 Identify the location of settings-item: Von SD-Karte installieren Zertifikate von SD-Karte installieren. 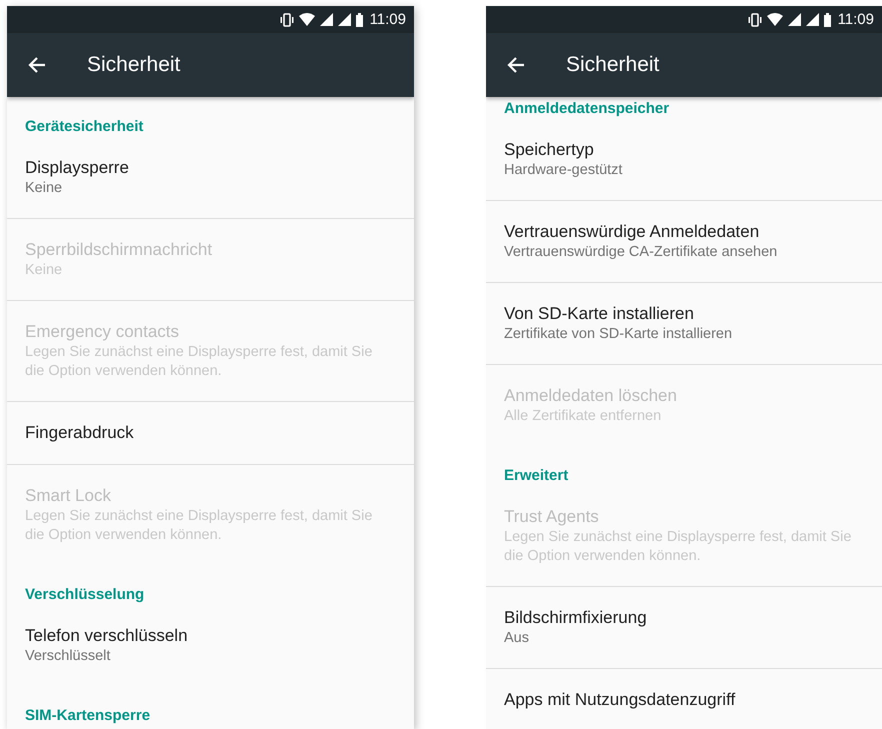
(684, 324).